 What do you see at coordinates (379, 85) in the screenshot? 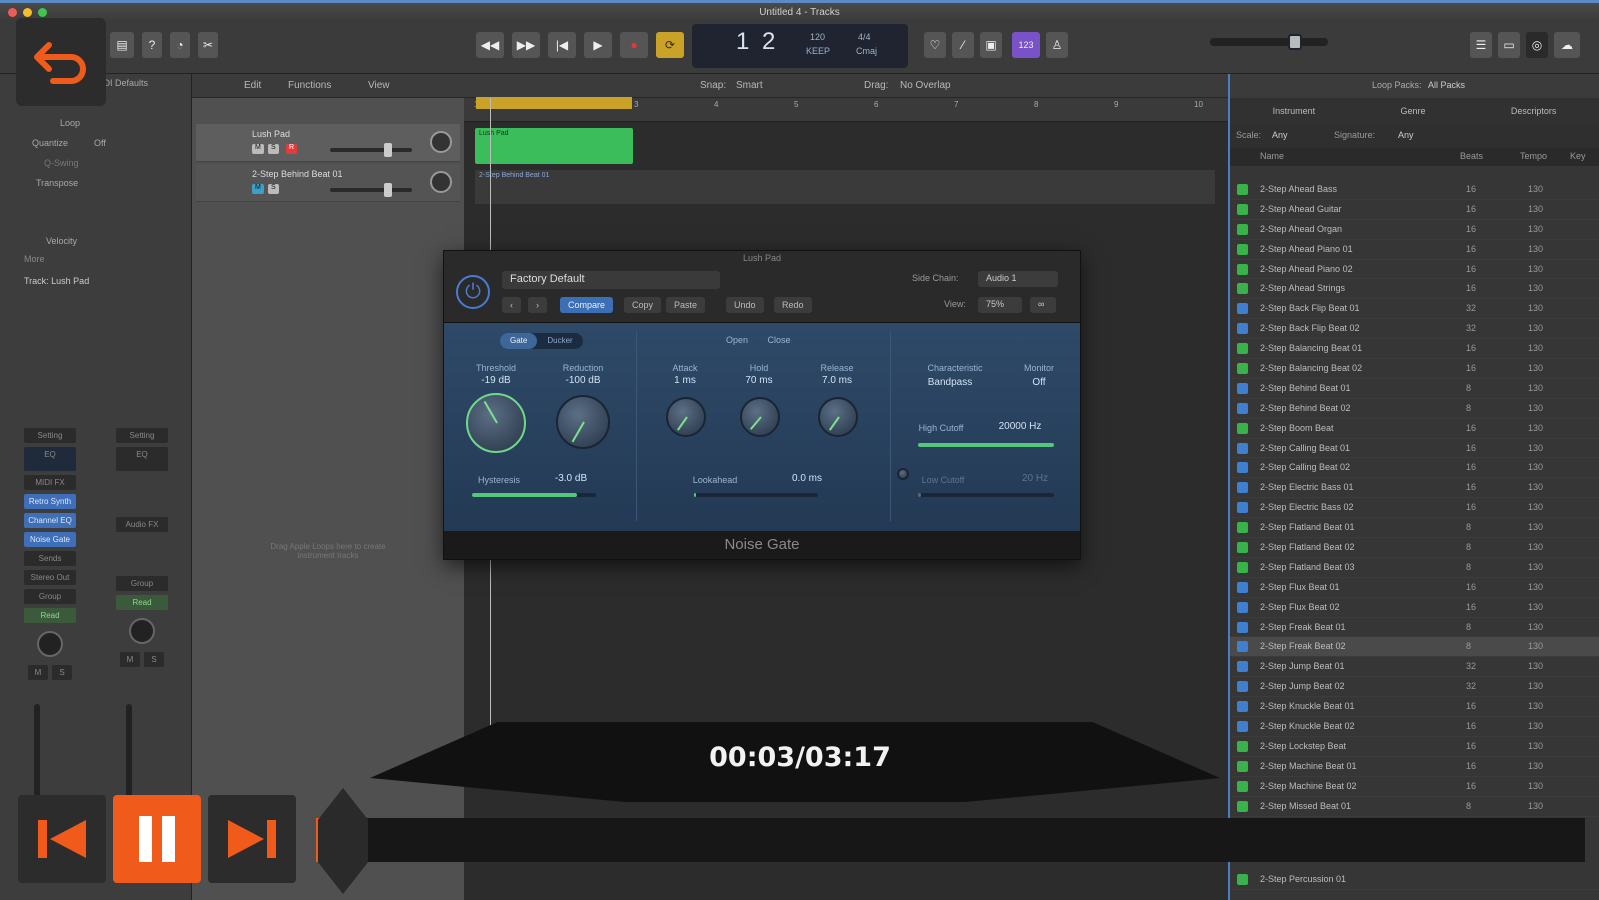
I see `view-menu: View` at bounding box center [379, 85].